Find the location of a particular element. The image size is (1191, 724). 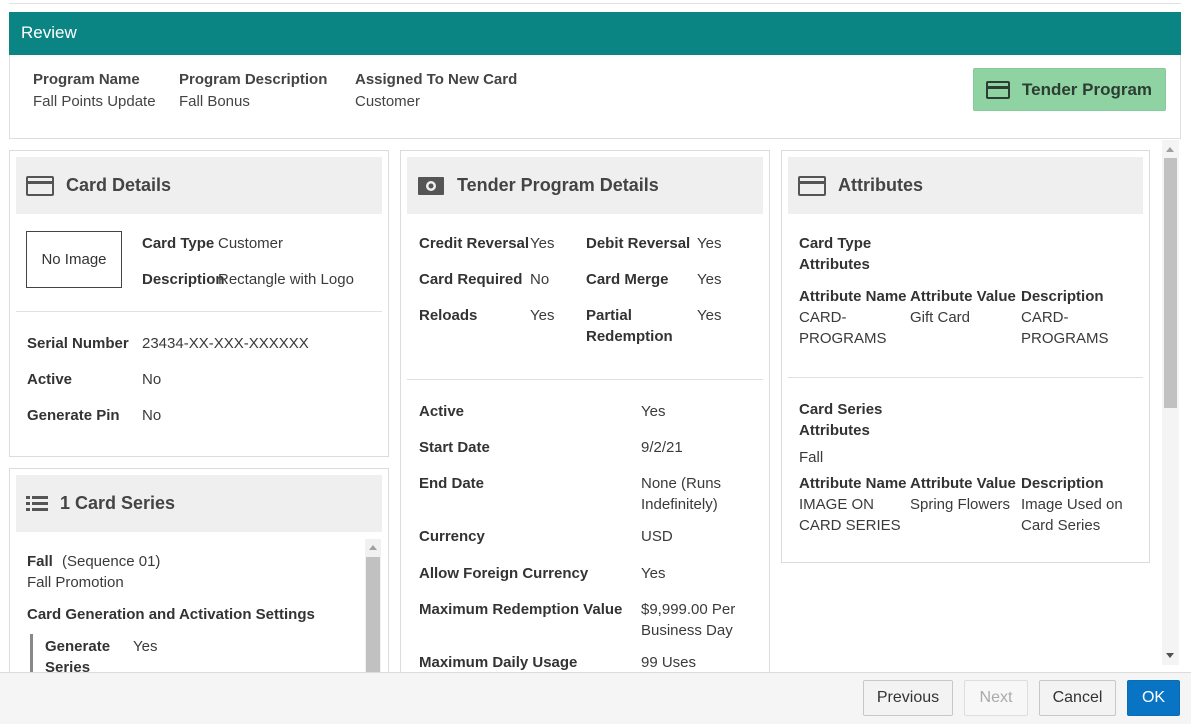

max-daily-usage-label: Maximum Daily Usage is located at coordinates (498, 662).